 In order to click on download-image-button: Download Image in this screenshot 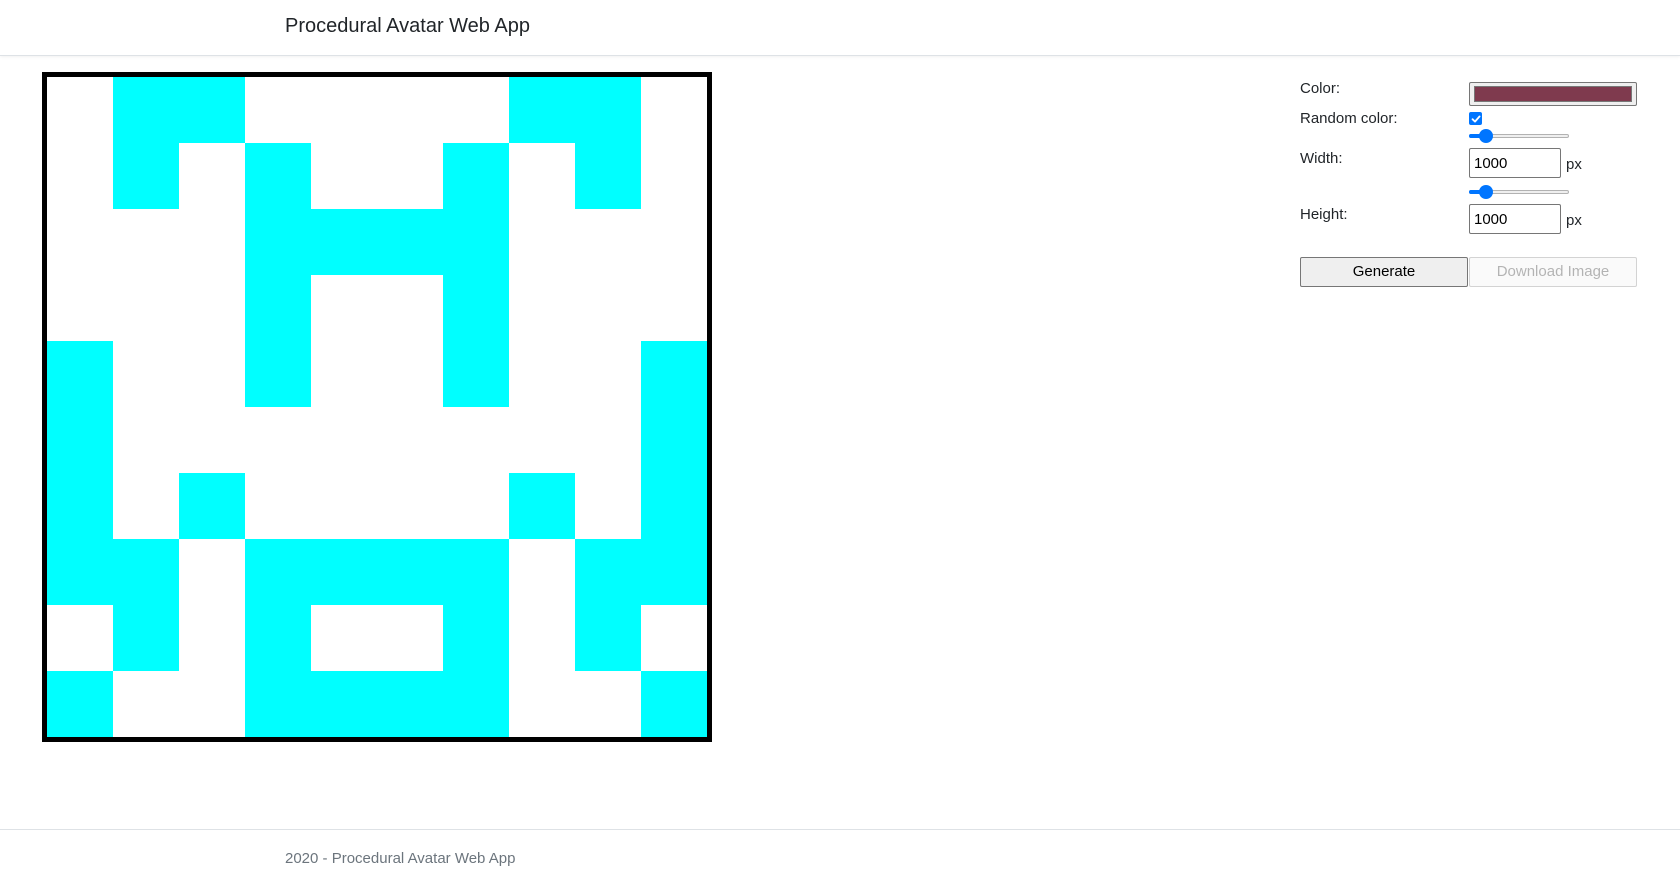, I will do `click(1553, 272)`.